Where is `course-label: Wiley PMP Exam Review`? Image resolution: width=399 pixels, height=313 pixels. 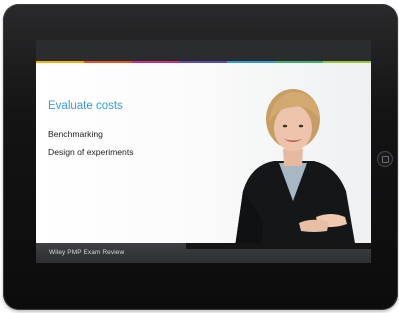 course-label: Wiley PMP Exam Review is located at coordinates (87, 252).